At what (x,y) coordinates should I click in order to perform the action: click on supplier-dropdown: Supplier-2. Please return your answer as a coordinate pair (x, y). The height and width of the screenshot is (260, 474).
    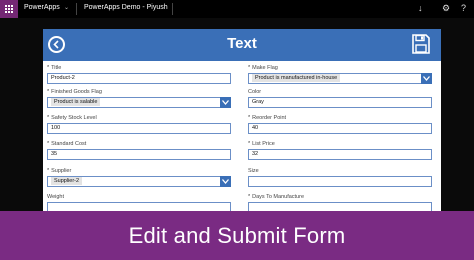
    Looking at the image, I should click on (139, 181).